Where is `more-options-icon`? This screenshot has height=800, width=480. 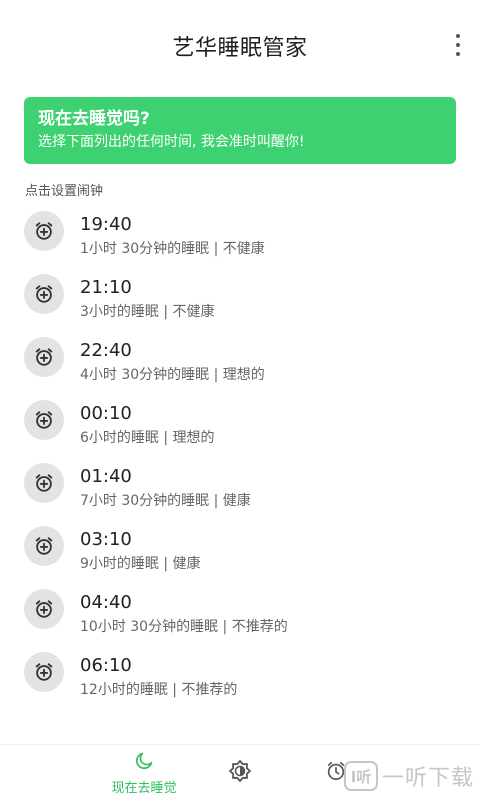 more-options-icon is located at coordinates (458, 45).